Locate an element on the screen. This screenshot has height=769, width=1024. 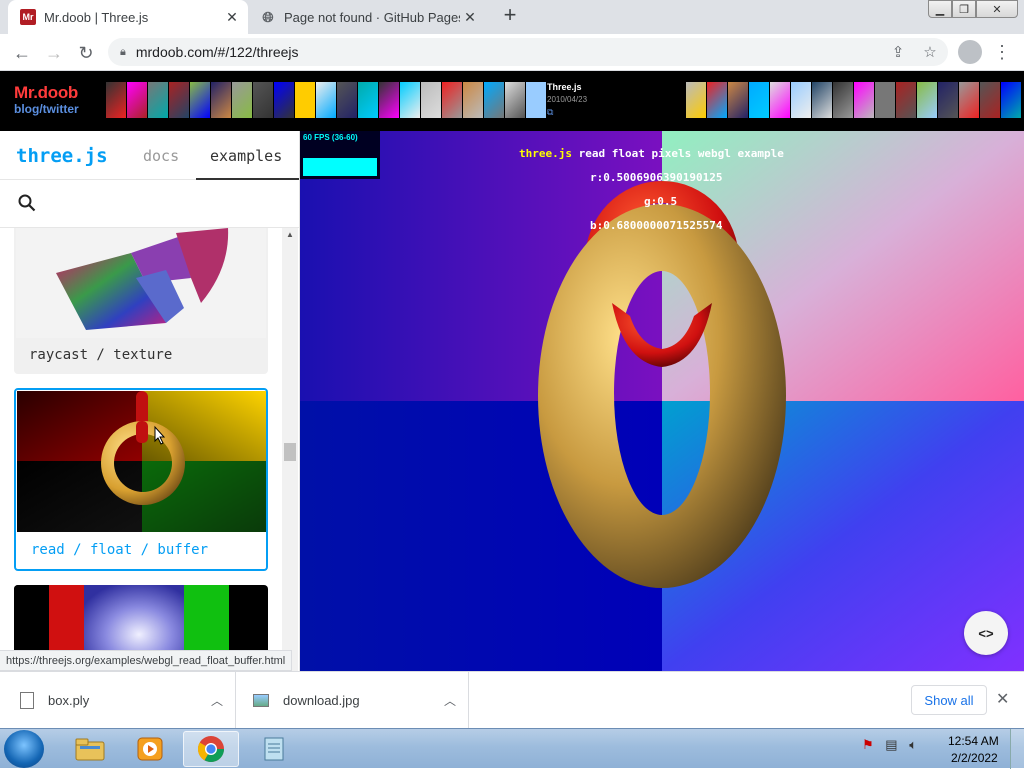
project-thumbnails-right is located at coordinates (853, 100).